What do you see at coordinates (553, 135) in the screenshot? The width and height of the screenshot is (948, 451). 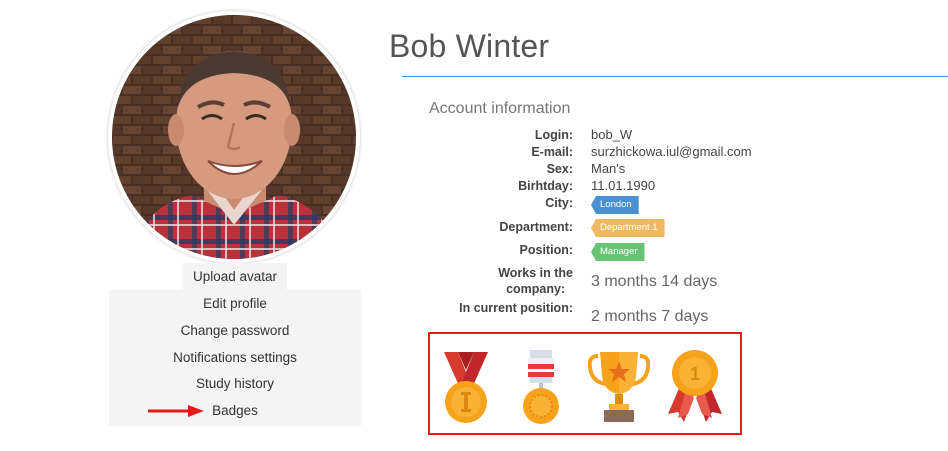 I see `login-label: Login:` at bounding box center [553, 135].